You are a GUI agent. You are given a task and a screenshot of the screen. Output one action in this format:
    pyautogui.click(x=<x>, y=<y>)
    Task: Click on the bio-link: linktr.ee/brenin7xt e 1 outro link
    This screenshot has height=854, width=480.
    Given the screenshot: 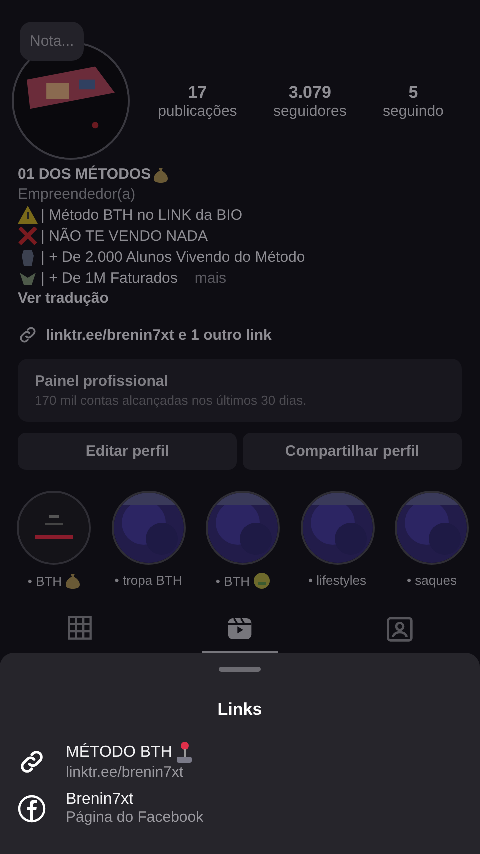 What is the action you would take?
    pyautogui.click(x=159, y=335)
    